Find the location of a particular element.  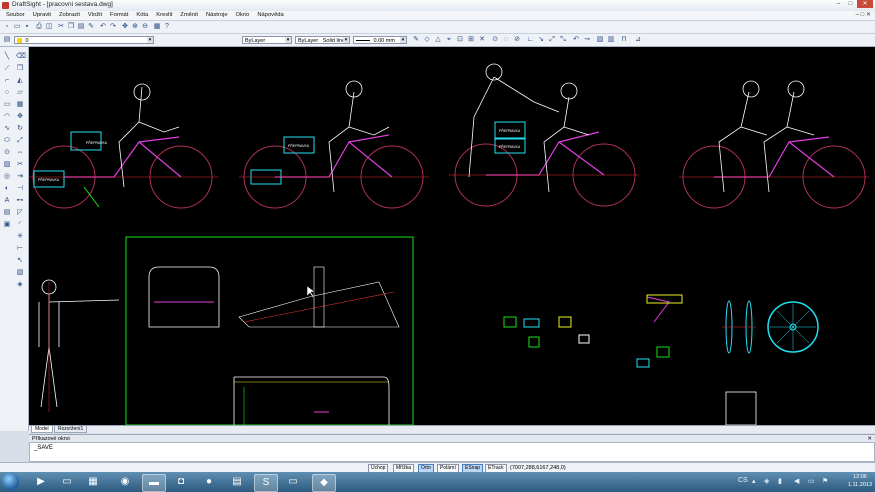

break-tool-icon: ⊣ is located at coordinates (20, 189).